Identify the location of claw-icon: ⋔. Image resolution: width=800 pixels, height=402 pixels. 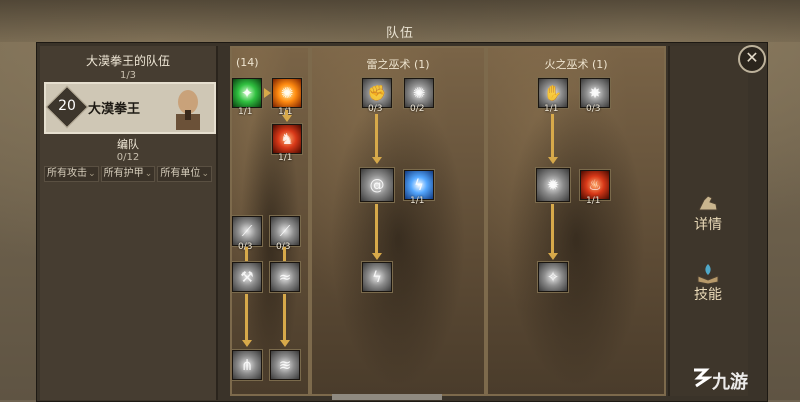
(247, 365).